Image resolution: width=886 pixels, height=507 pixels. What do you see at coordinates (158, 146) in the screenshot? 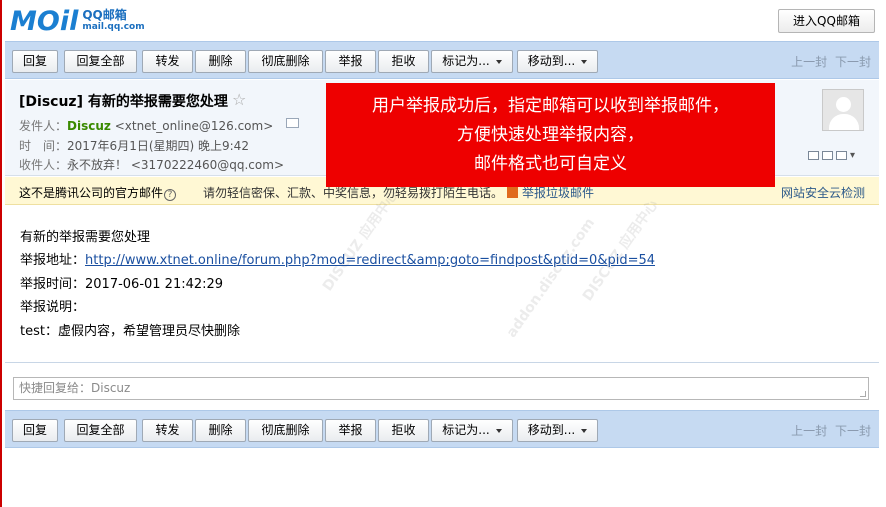
I see `time-value: 2017年6月1日(星期四) 晚上9:42` at bounding box center [158, 146].